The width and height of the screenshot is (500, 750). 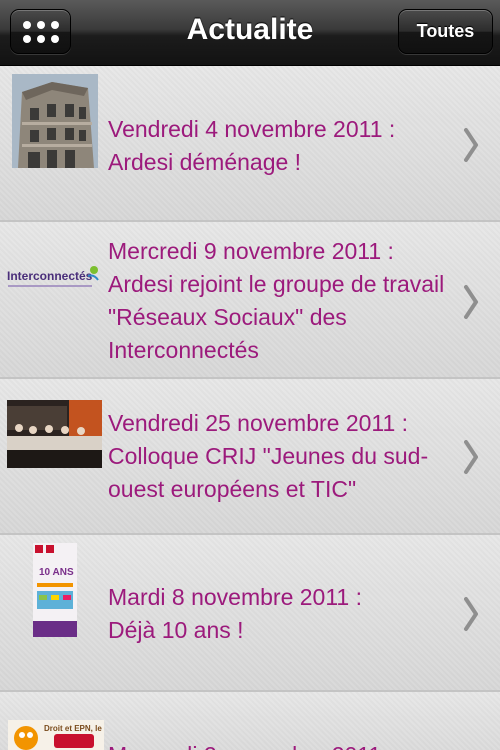 What do you see at coordinates (55, 121) in the screenshot?
I see `building-photo` at bounding box center [55, 121].